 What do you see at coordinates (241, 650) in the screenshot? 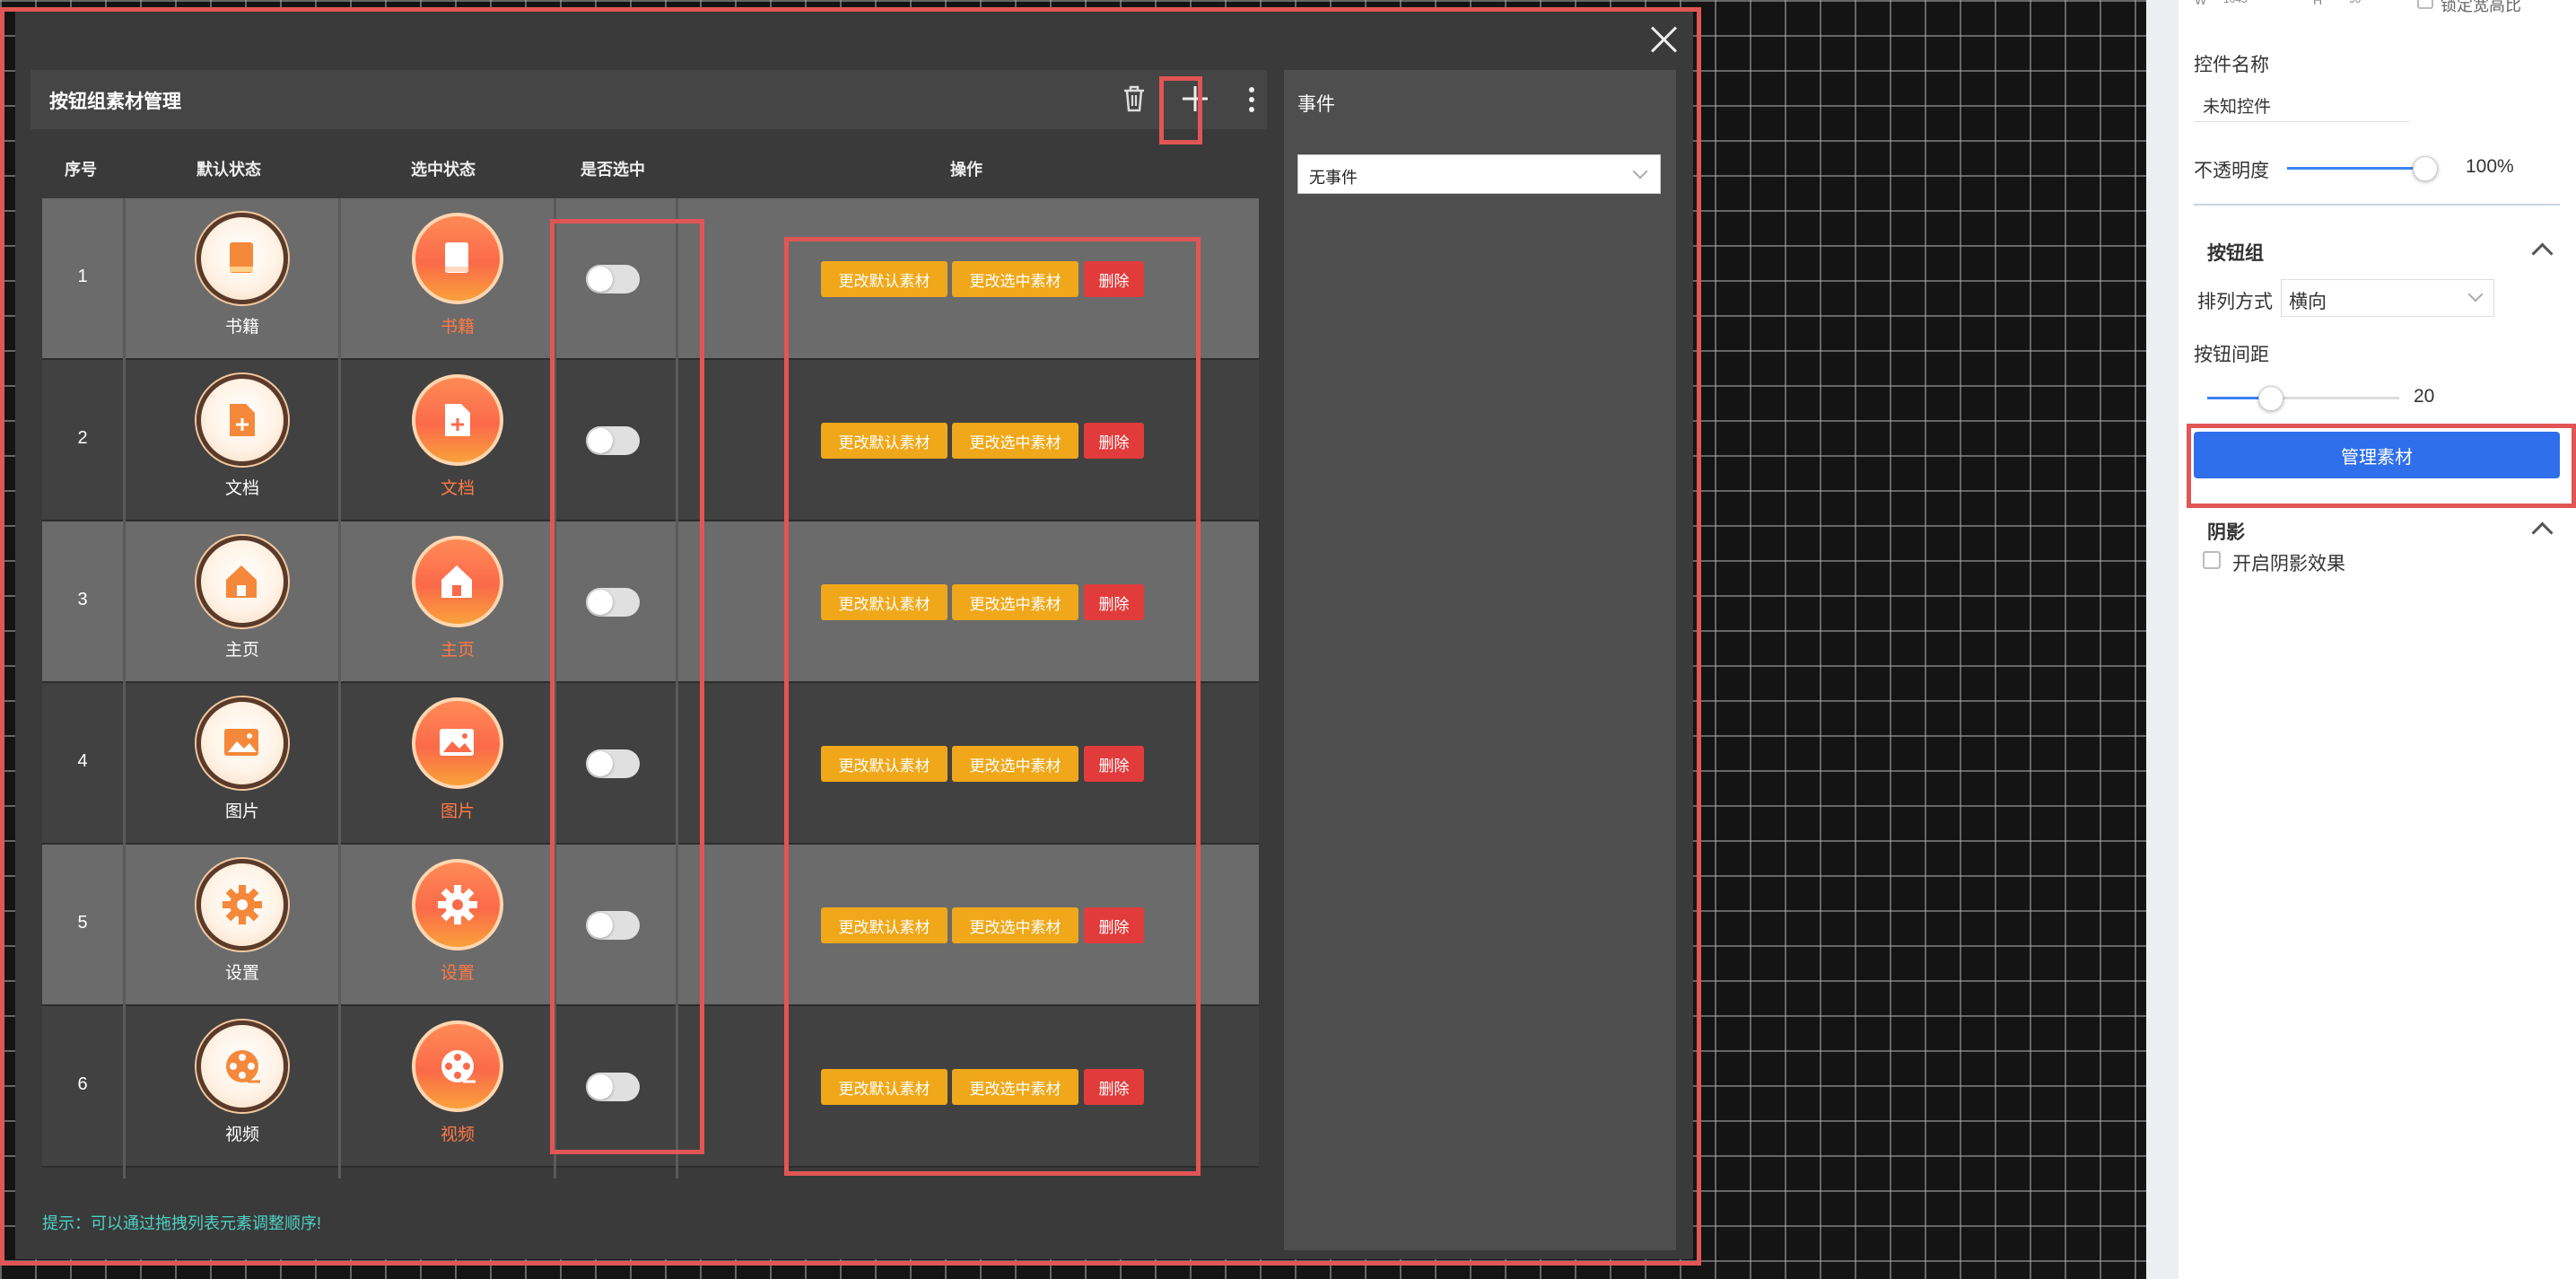
I see `default-state-label: 主页` at bounding box center [241, 650].